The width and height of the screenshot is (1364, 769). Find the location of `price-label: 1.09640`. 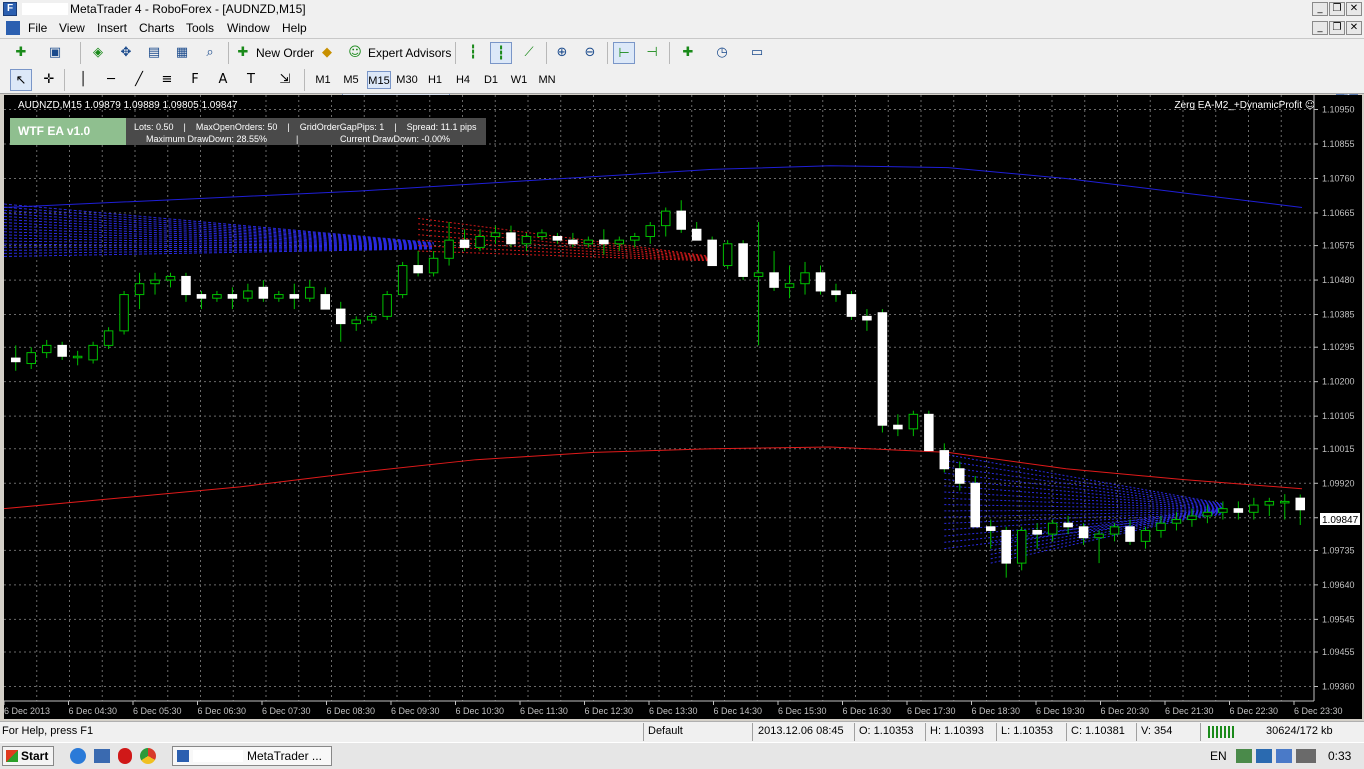

price-label: 1.09640 is located at coordinates (1338, 585).